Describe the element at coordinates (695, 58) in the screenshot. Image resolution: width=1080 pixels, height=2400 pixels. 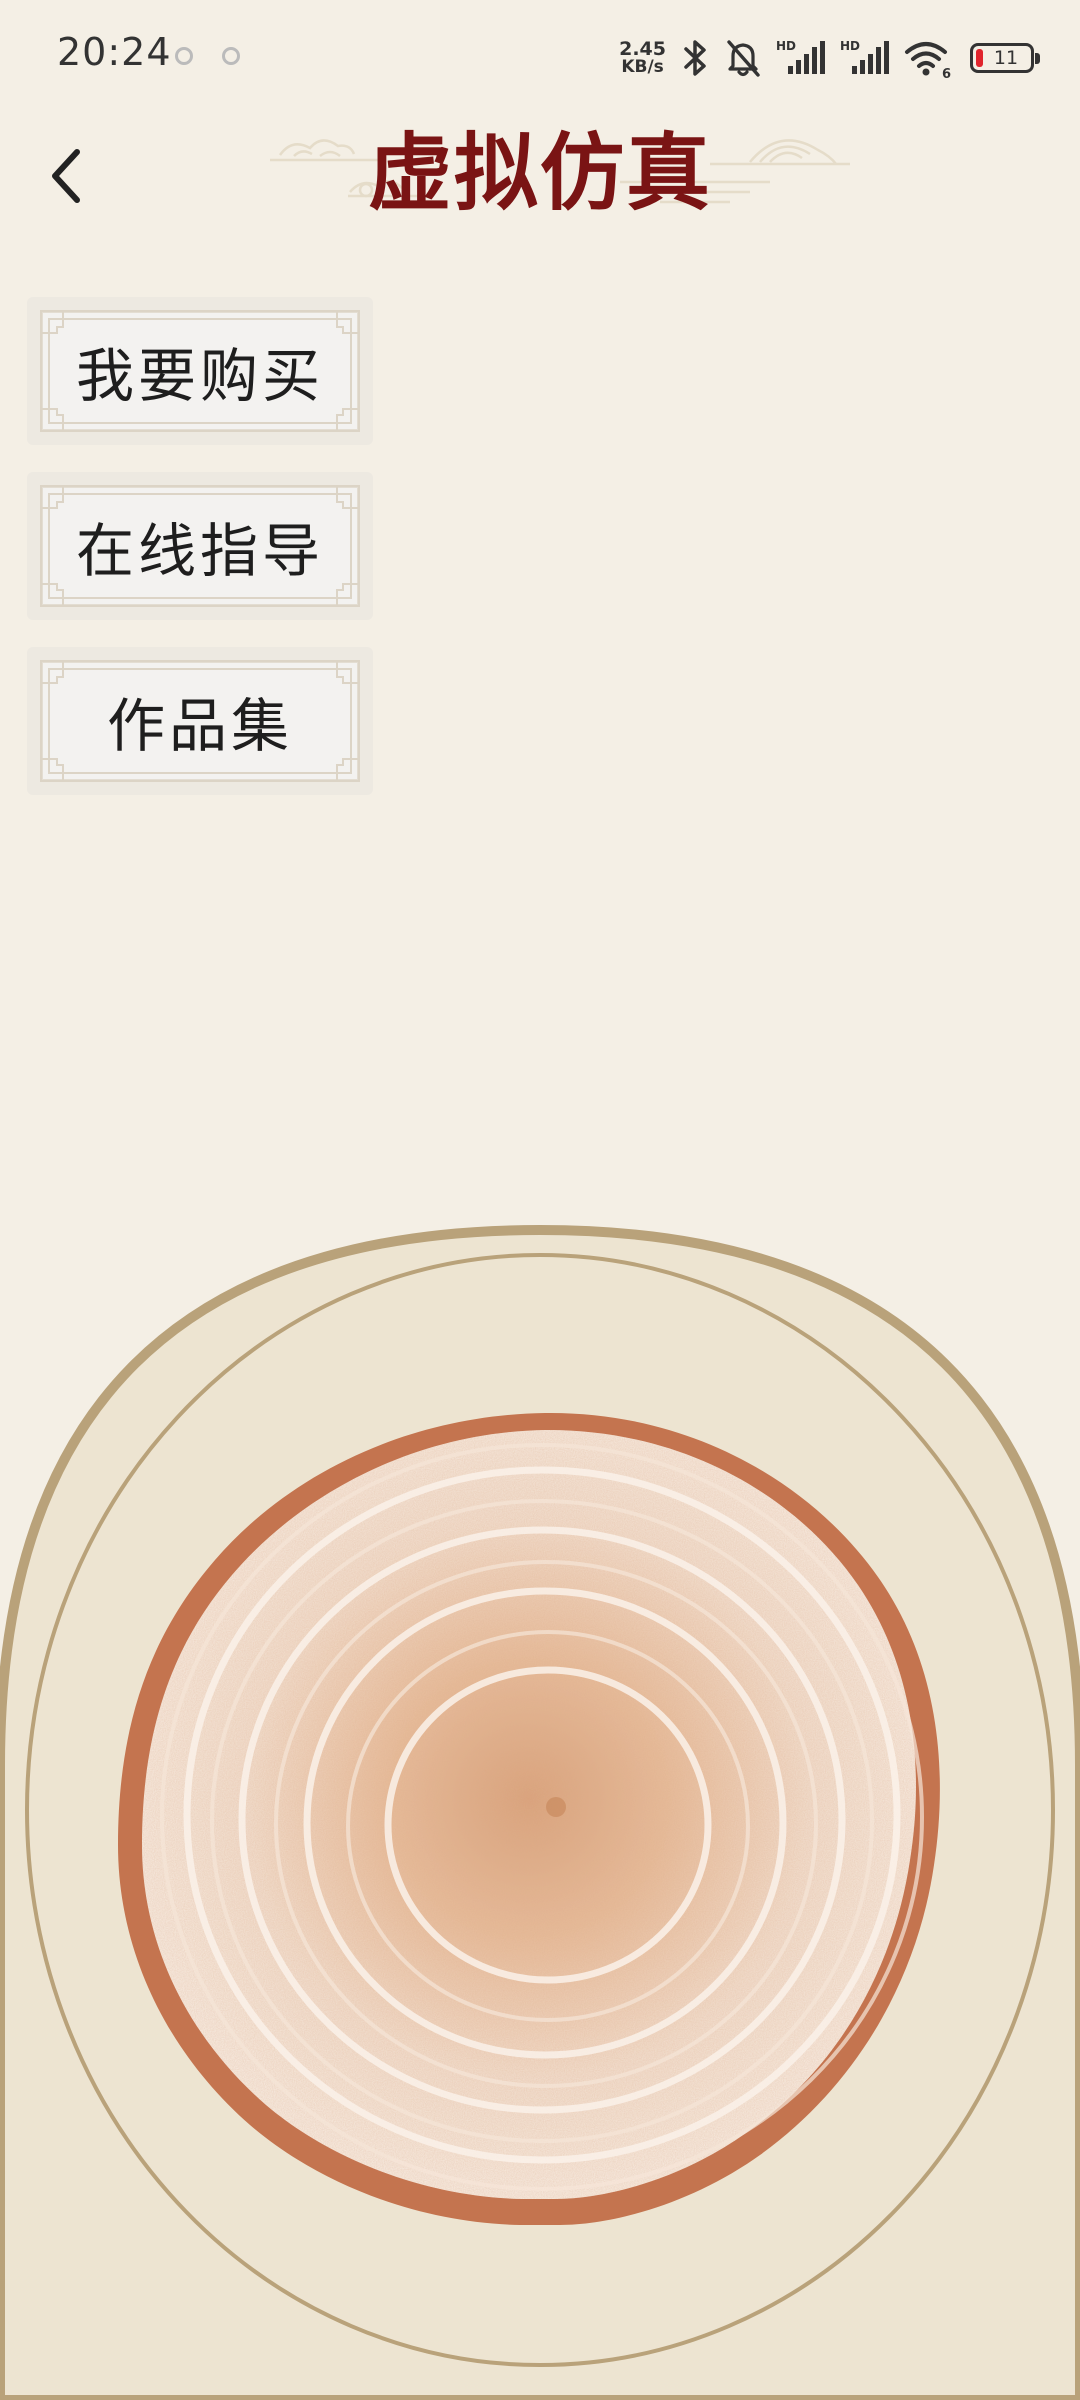
I see `bluetooth-icon` at that location.